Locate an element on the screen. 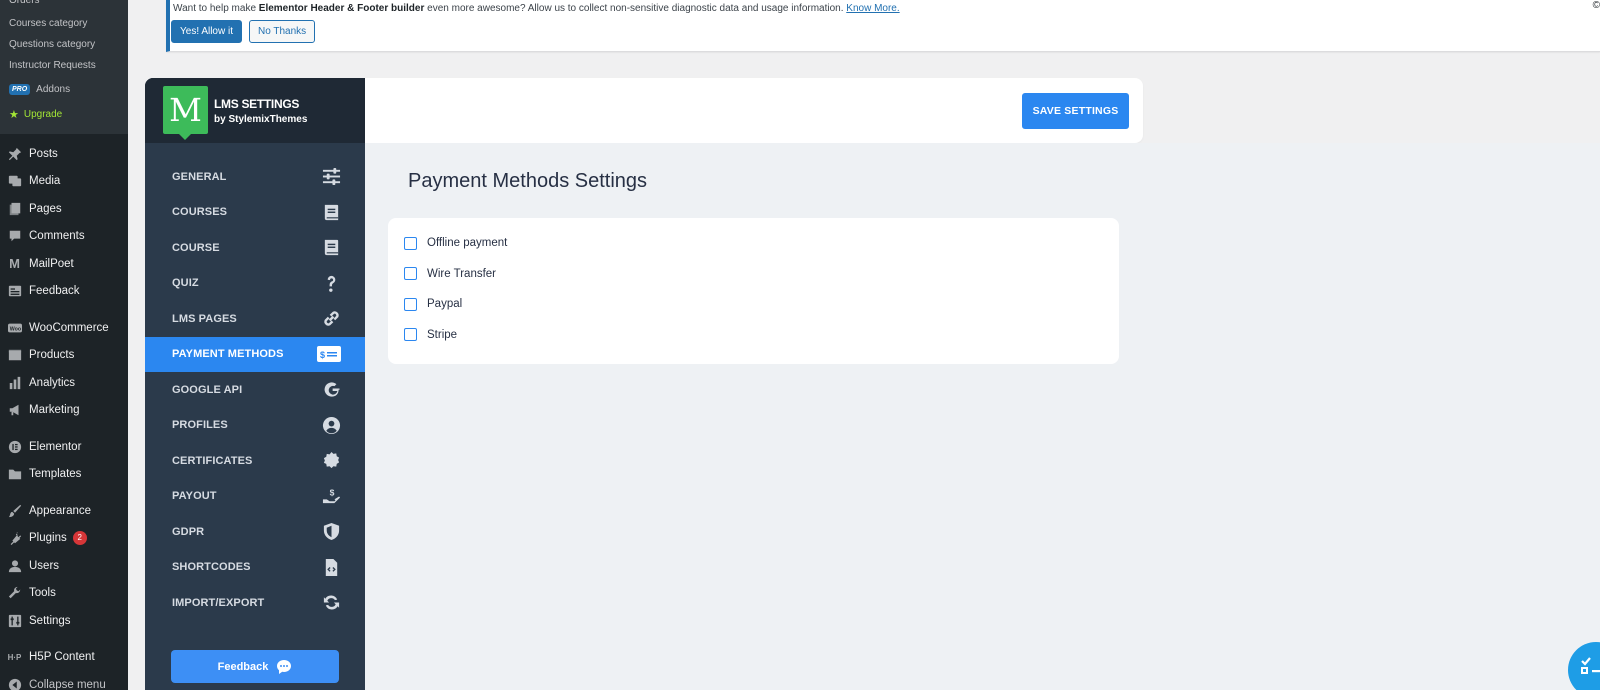 This screenshot has height=690, width=1600. menu-label: MailPoet is located at coordinates (51, 263).